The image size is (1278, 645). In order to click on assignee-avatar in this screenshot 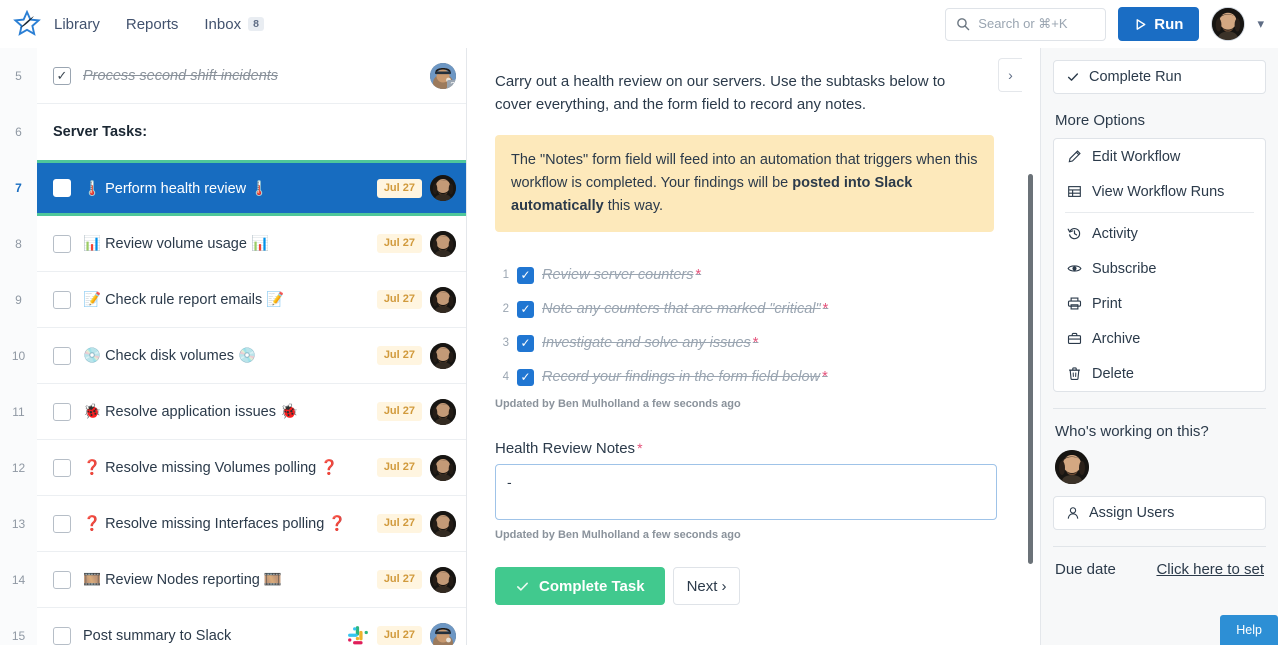, I will do `click(1072, 467)`.